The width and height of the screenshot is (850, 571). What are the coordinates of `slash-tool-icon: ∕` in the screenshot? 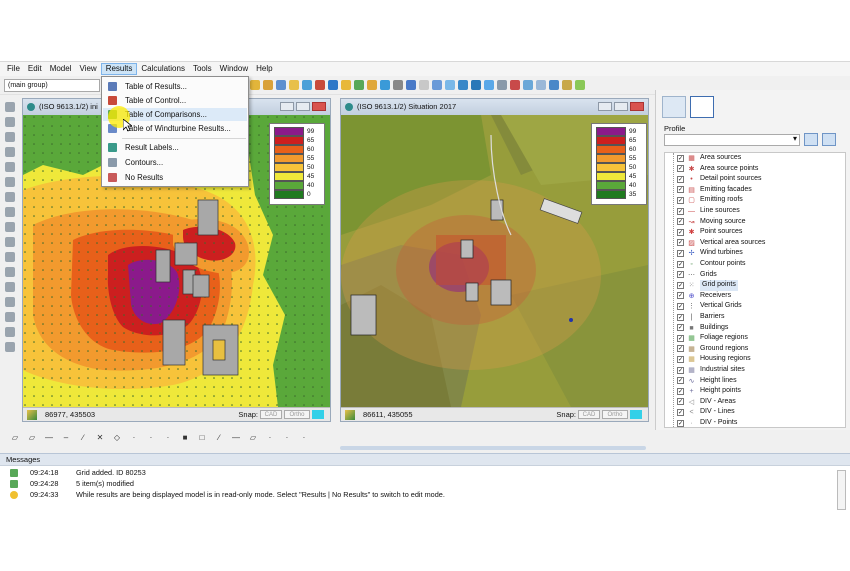 It's located at (219, 437).